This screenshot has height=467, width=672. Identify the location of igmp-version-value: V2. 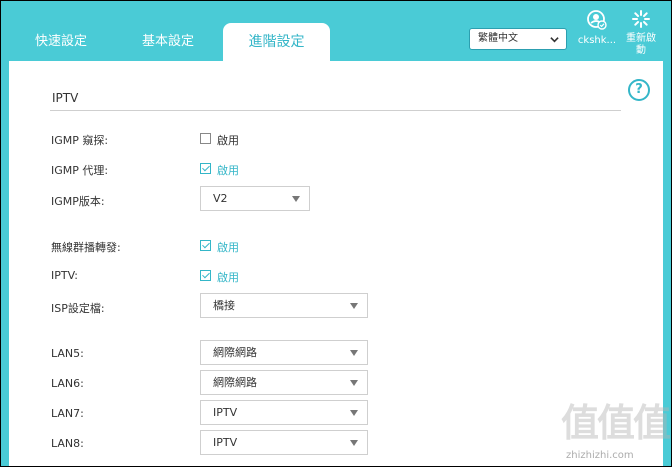
(220, 198).